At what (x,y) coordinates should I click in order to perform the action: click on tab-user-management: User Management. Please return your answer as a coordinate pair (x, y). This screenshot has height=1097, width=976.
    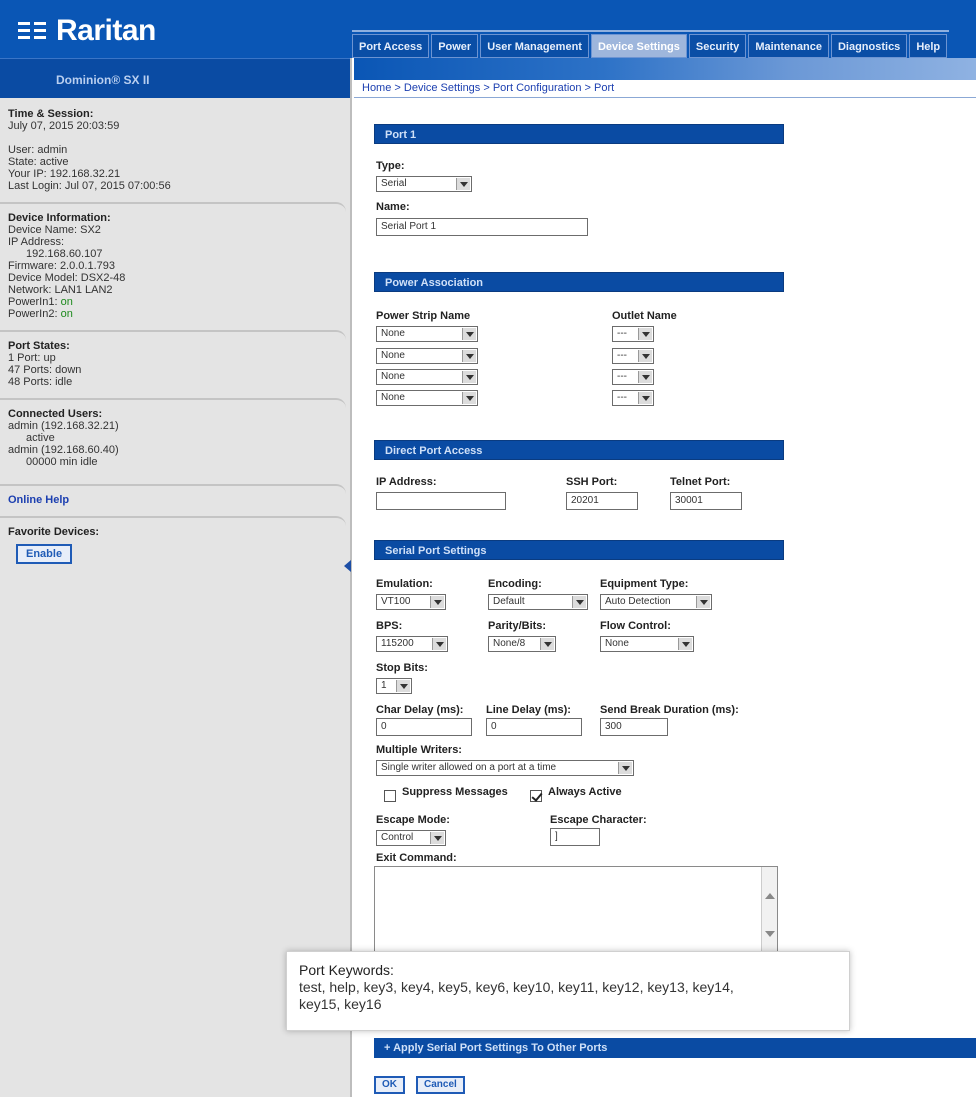
    Looking at the image, I should click on (534, 46).